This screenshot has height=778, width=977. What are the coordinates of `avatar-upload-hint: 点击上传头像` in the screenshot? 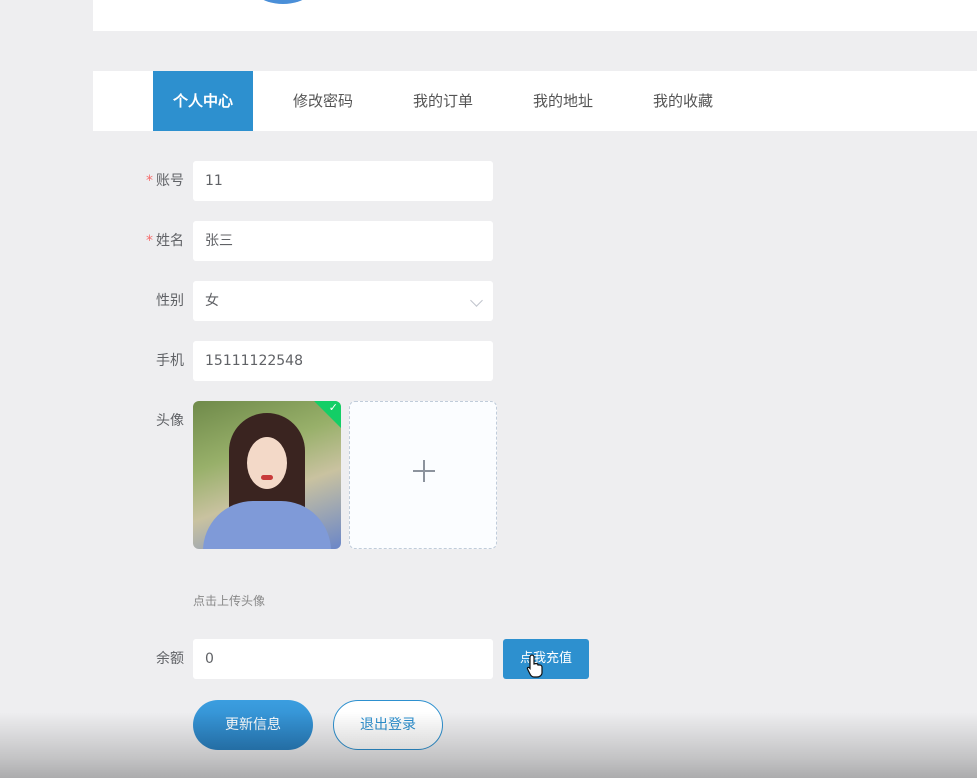 It's located at (229, 601).